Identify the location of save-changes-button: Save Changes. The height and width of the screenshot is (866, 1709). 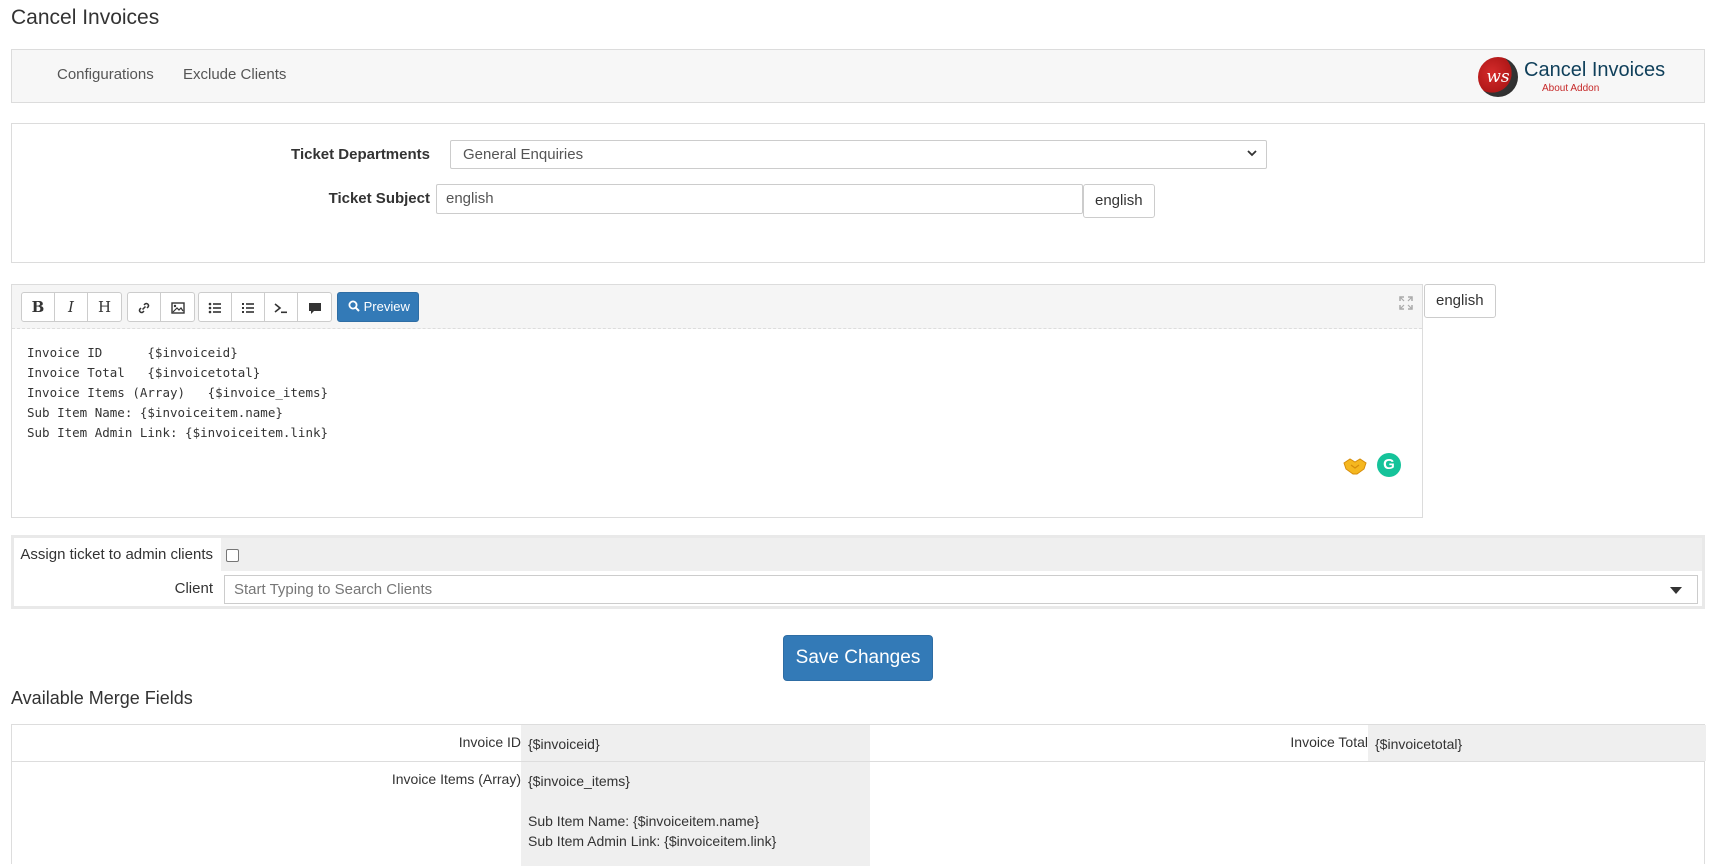
(858, 658).